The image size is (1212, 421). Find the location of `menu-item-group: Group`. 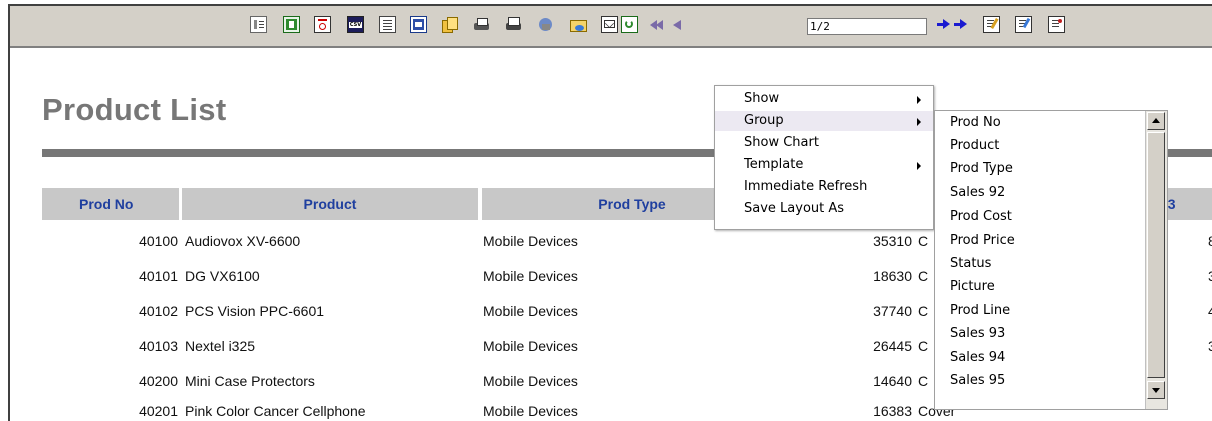

menu-item-group: Group is located at coordinates (824, 121).